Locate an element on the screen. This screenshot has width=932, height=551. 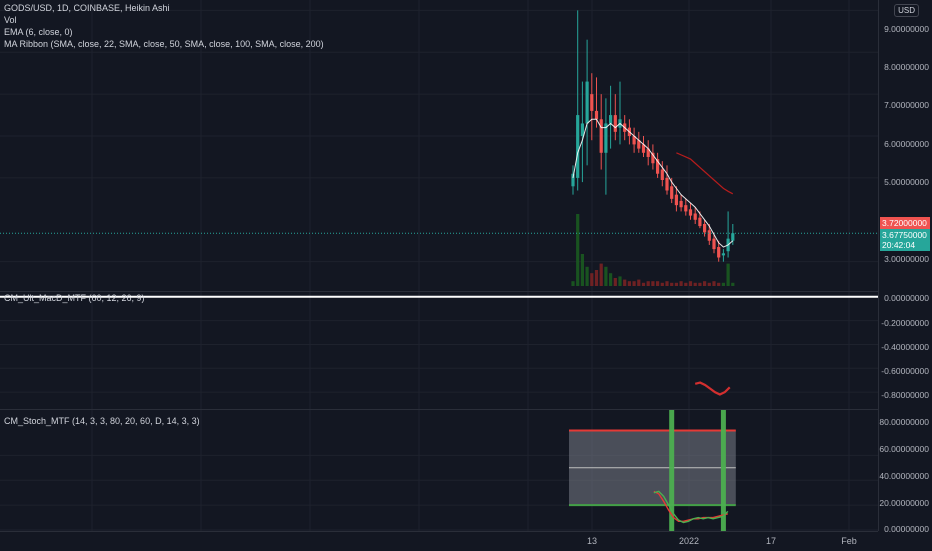
time-tick: 13 is located at coordinates (592, 541).